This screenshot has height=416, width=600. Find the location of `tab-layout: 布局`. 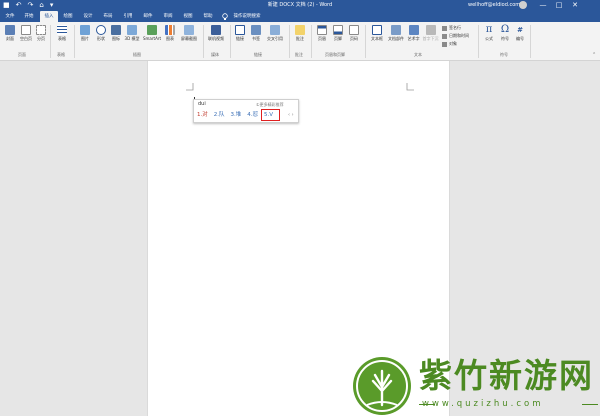

tab-layout: 布局 is located at coordinates (108, 16).